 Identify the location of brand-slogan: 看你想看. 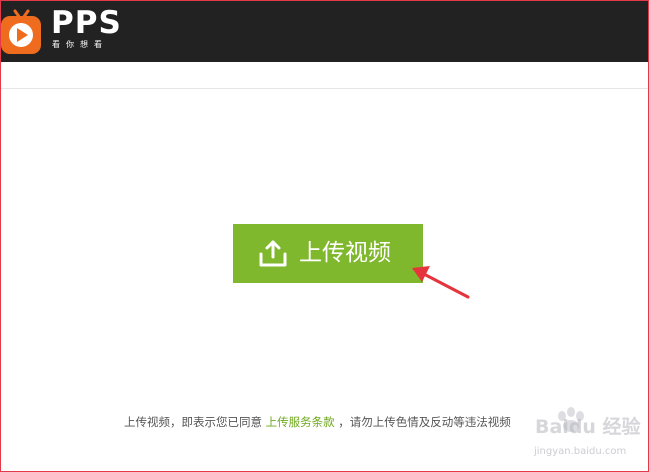
(80, 44).